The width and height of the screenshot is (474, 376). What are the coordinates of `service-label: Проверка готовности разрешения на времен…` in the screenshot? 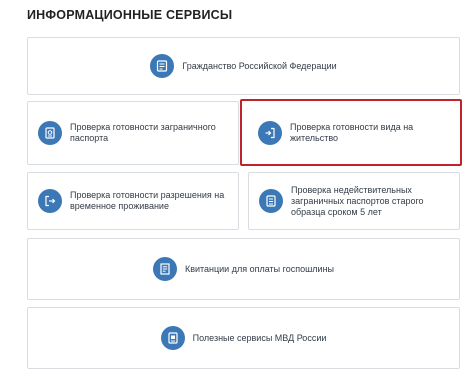 It's located at (147, 201).